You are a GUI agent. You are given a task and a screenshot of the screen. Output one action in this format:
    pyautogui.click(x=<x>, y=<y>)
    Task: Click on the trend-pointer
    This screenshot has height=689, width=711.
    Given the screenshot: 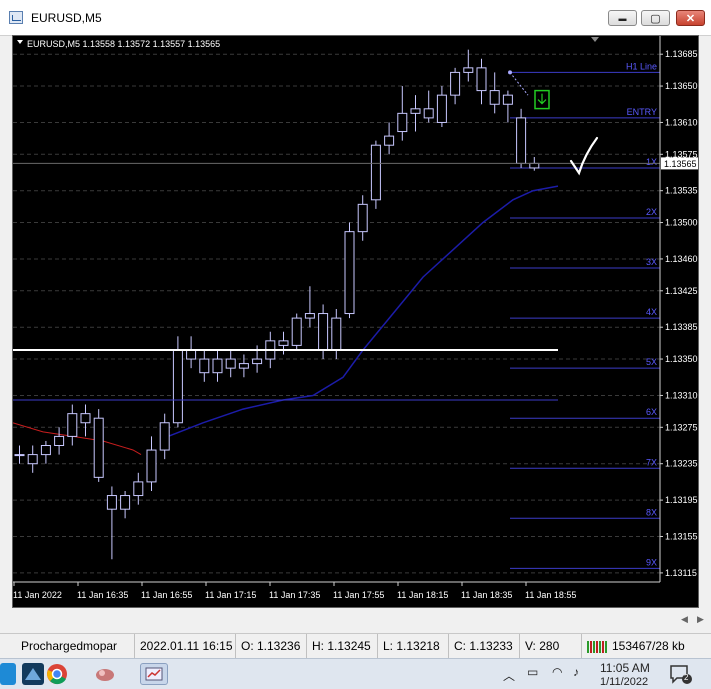 What is the action you would take?
    pyautogui.click(x=519, y=84)
    